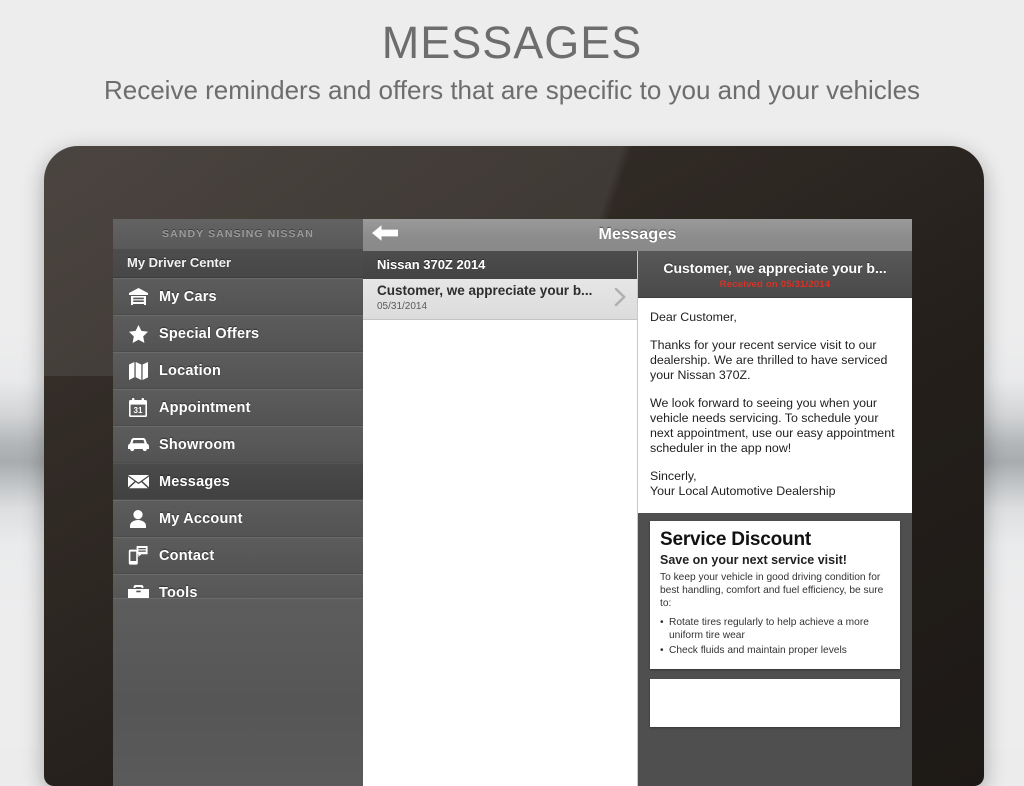 The width and height of the screenshot is (1024, 786). What do you see at coordinates (138, 297) in the screenshot?
I see `garage-icon` at bounding box center [138, 297].